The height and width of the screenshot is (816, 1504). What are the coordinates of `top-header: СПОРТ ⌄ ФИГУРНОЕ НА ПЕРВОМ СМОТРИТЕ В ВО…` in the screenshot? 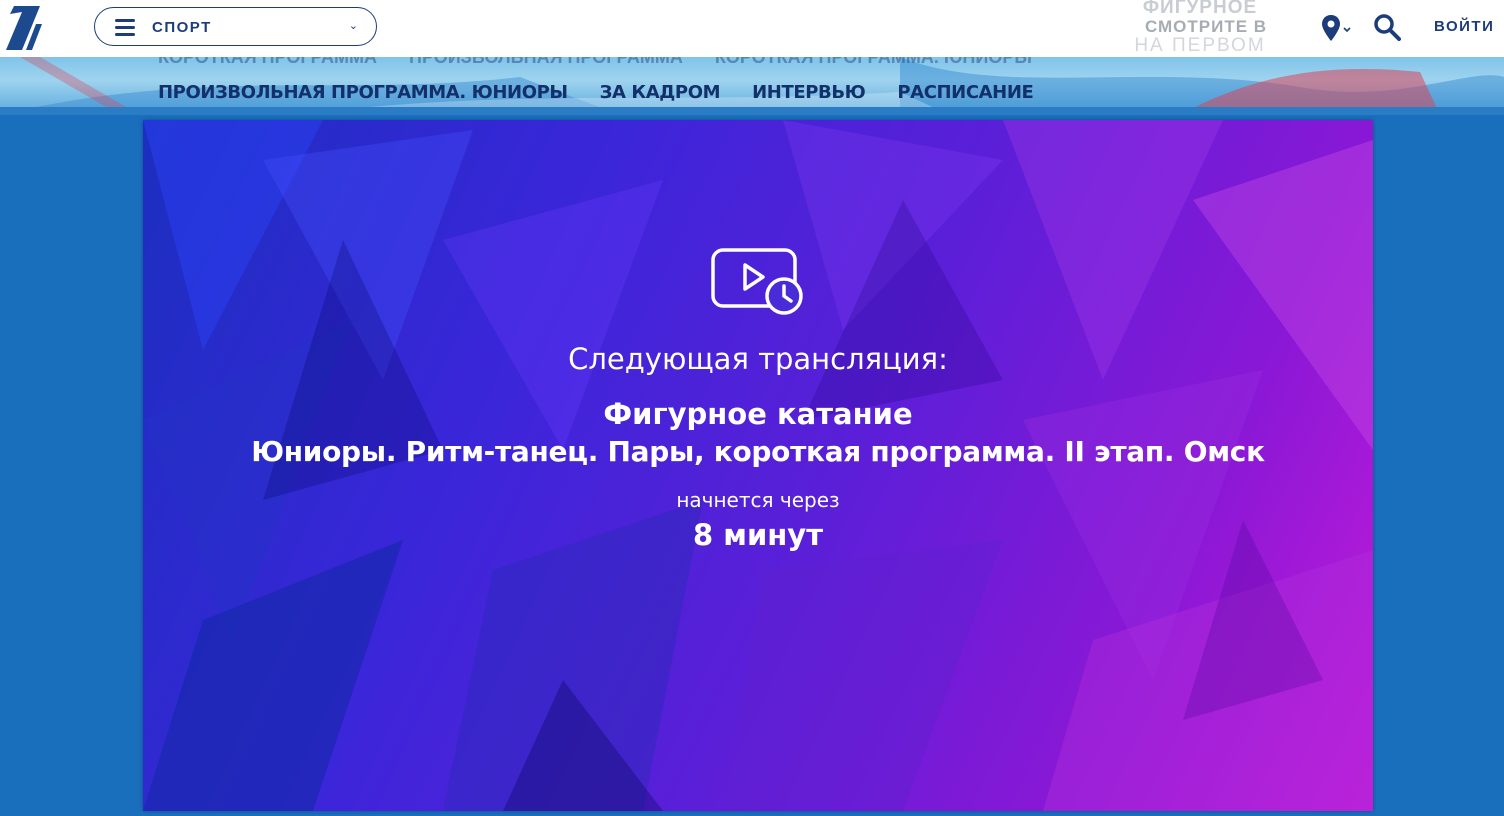 It's located at (752, 28).